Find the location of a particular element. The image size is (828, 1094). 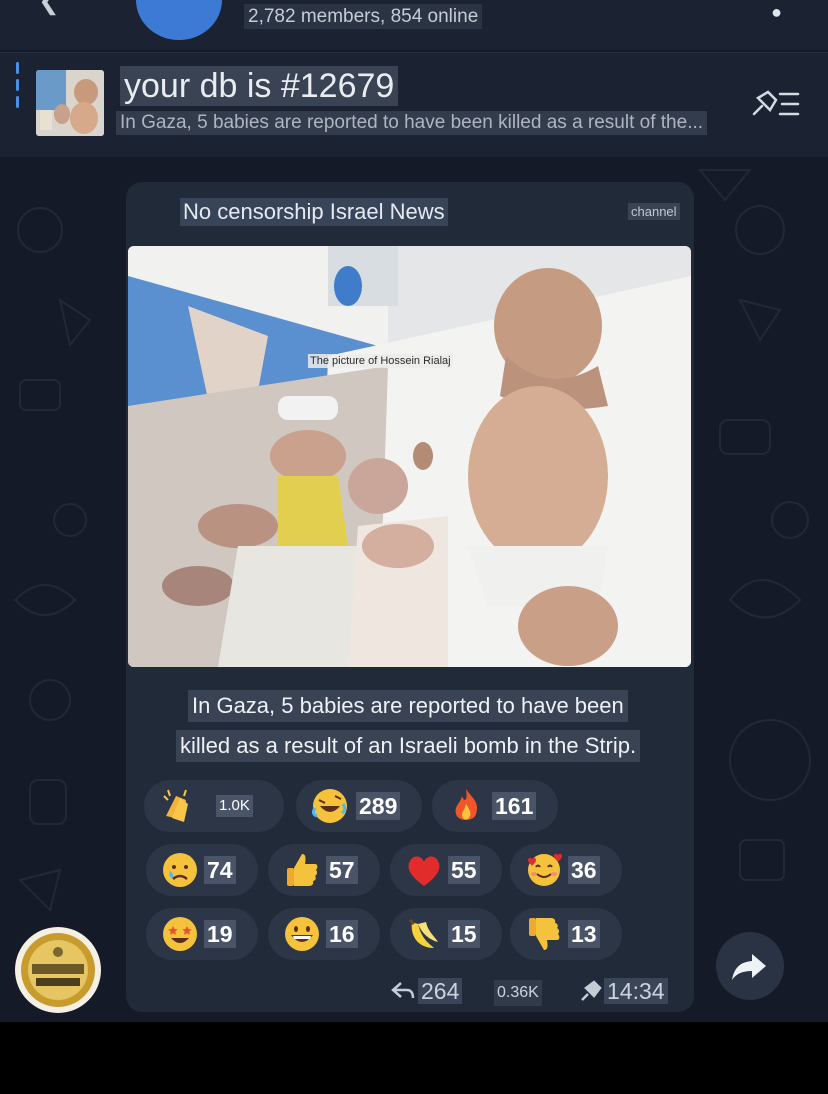

reaction-clap: 1.0K is located at coordinates (214, 806).